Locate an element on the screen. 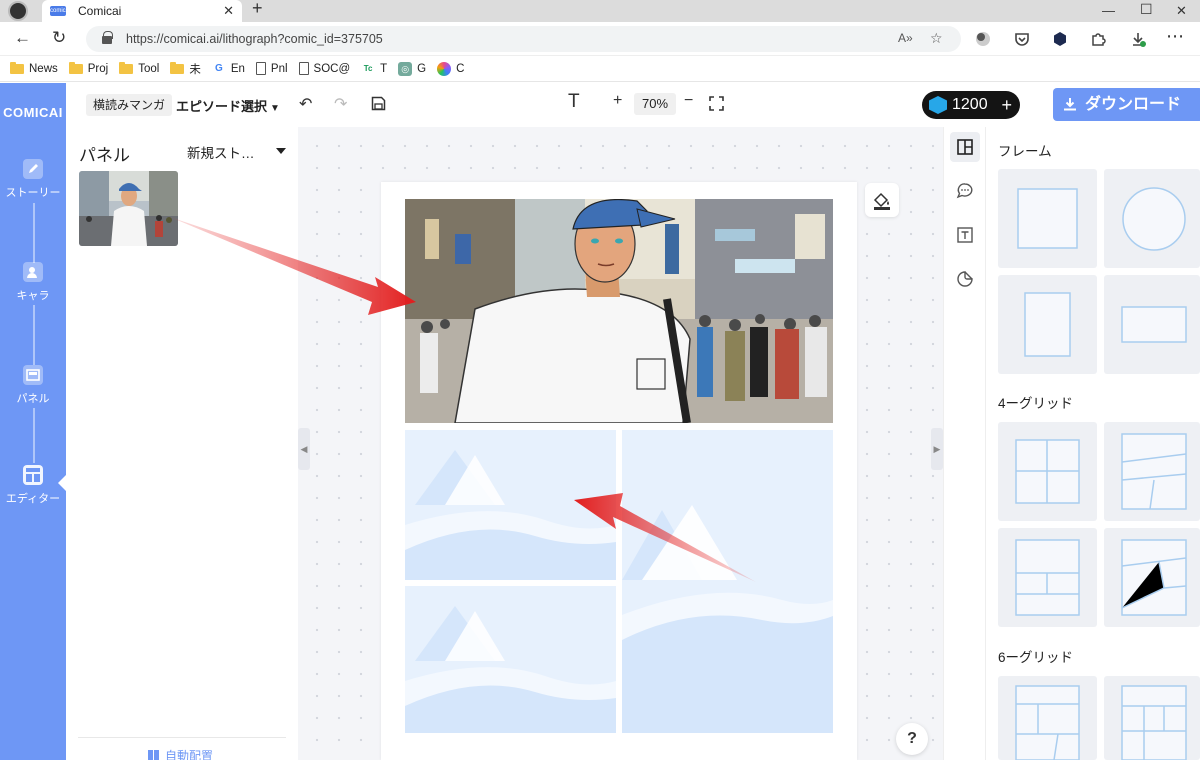  arrow-to-panel is located at coordinates (293, 266).